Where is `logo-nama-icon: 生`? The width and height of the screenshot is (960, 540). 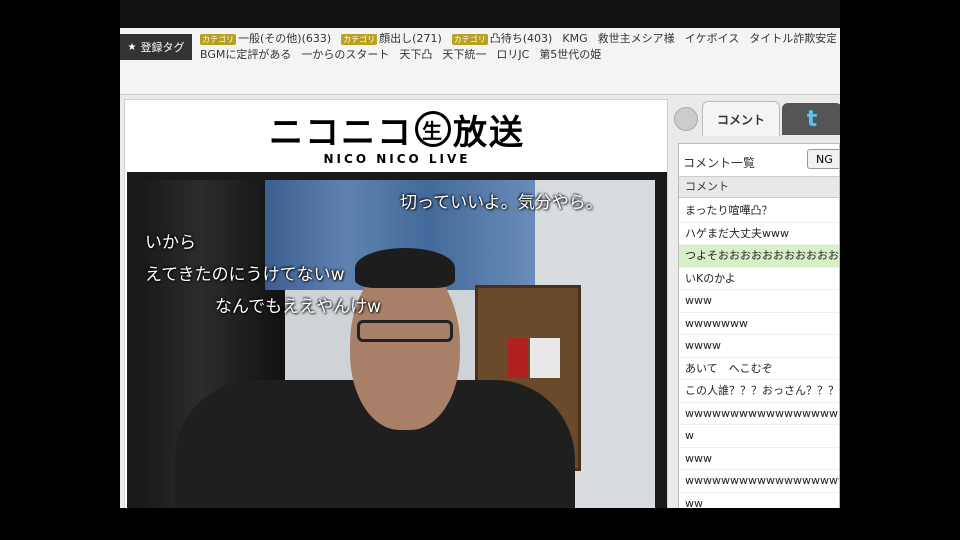 logo-nama-icon: 生 is located at coordinates (433, 129).